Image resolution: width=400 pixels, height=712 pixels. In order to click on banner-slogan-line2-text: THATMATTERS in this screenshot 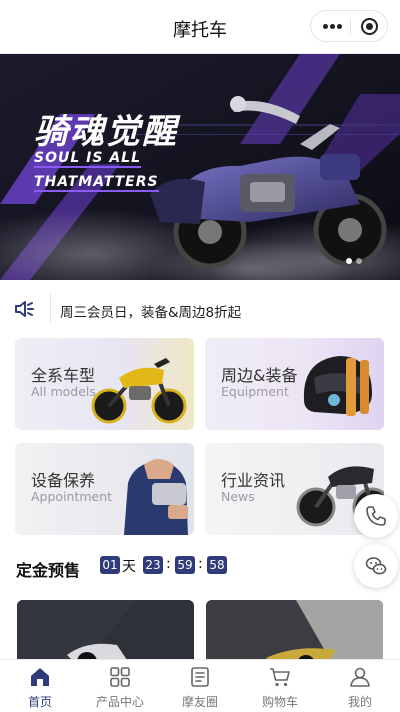, I will do `click(96, 183)`.